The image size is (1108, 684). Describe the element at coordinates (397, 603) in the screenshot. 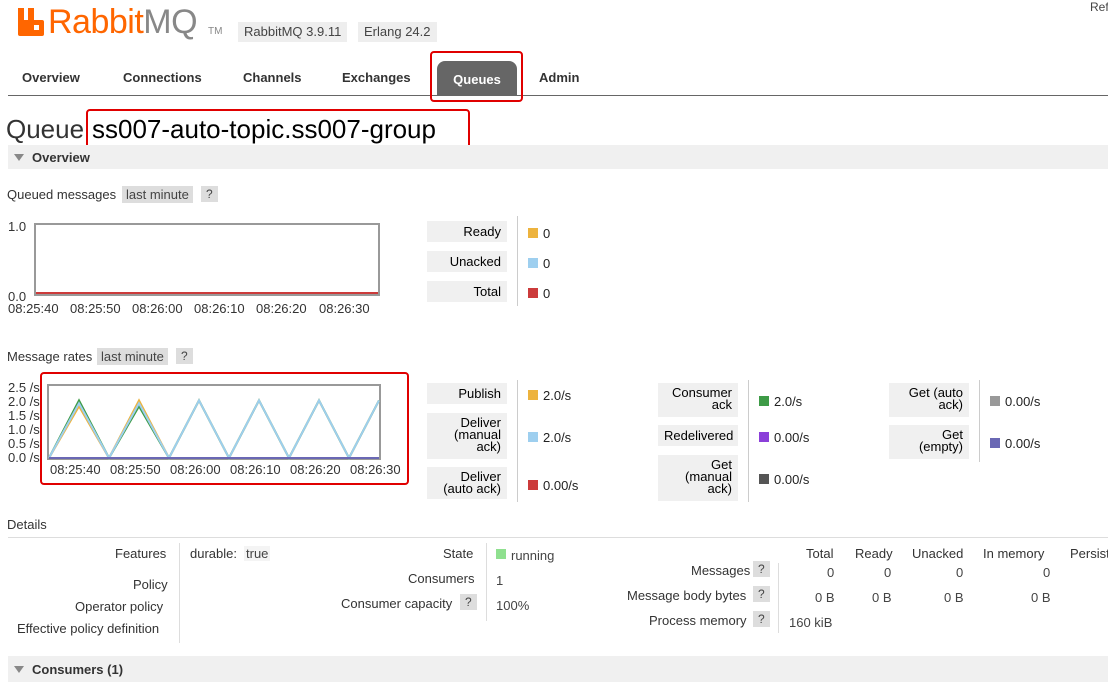

I see `consumer-capacity-label: Consumer capacity` at that location.